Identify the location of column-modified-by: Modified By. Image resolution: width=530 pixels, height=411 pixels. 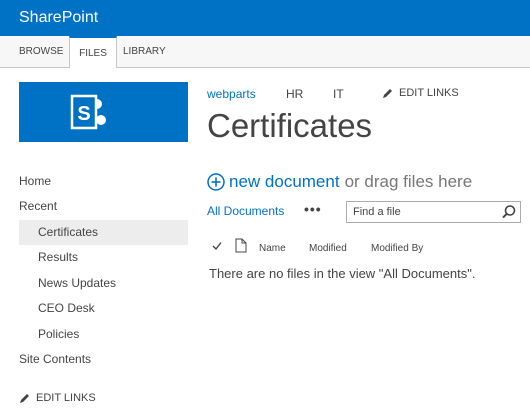
(397, 249).